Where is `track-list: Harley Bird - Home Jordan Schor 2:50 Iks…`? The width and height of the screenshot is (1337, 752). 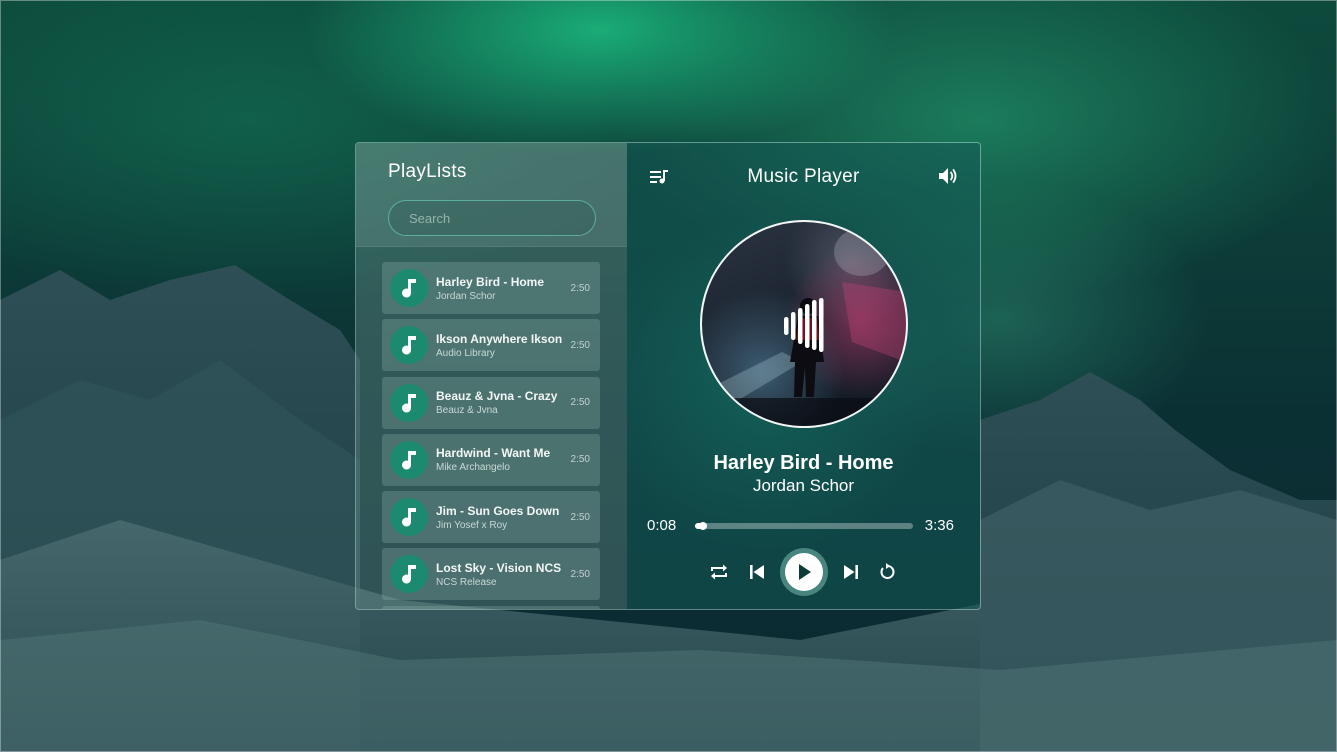 track-list: Harley Bird - Home Jordan Schor 2:50 Iks… is located at coordinates (491, 435).